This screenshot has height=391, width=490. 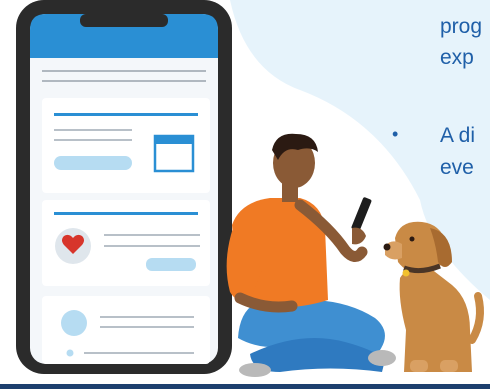 What do you see at coordinates (361, 214) in the screenshot?
I see `smartphone-icon` at bounding box center [361, 214].